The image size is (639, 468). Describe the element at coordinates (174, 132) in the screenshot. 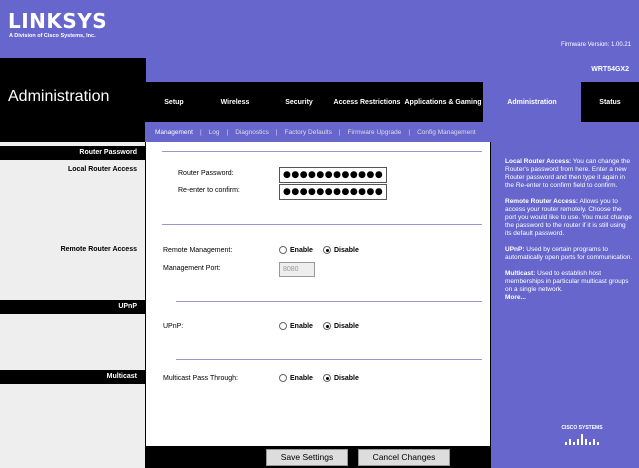

I see `subnav-management: Management` at that location.